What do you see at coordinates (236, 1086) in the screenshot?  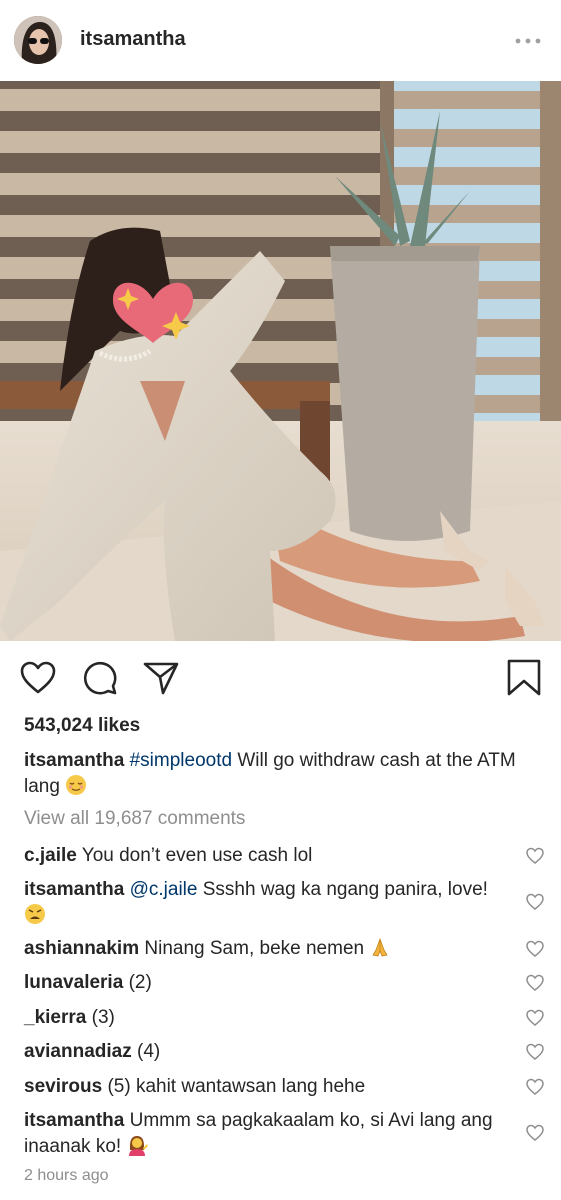 I see `comment-text: (5) kahit wantawsan lang hehe` at bounding box center [236, 1086].